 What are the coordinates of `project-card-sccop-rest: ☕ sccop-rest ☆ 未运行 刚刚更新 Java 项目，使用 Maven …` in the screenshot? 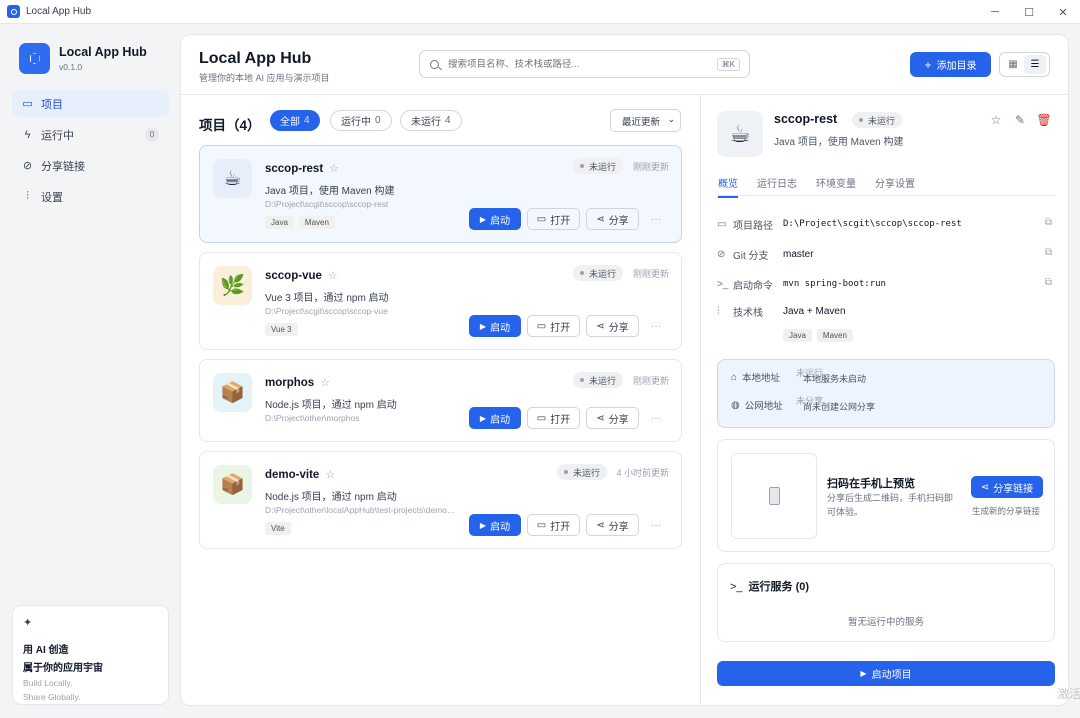 It's located at (440, 194).